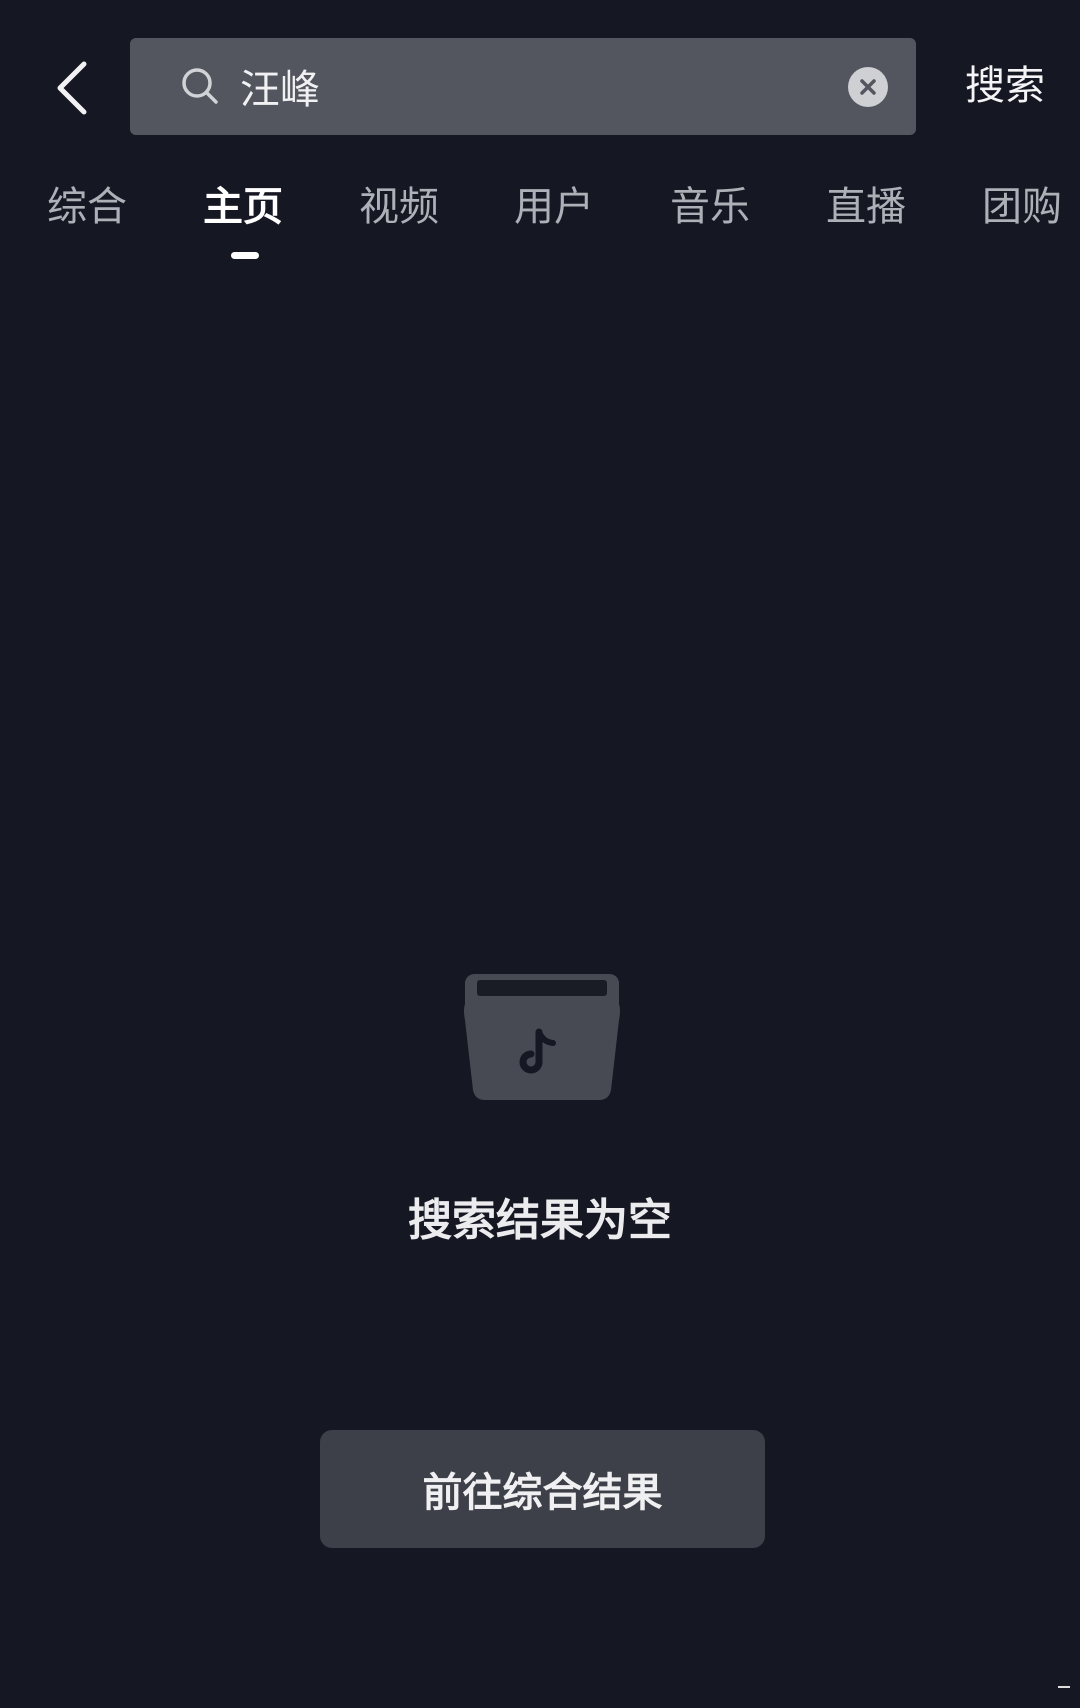  What do you see at coordinates (520, 86) in the screenshot?
I see `search-input` at bounding box center [520, 86].